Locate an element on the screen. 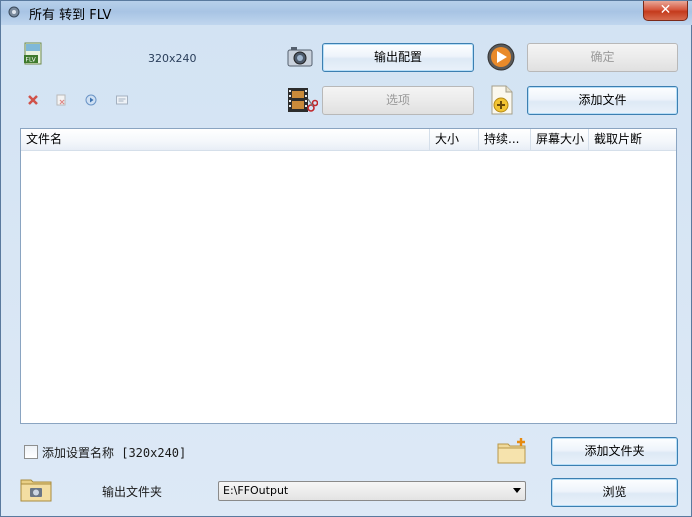  clear-icon is located at coordinates (61, 100).